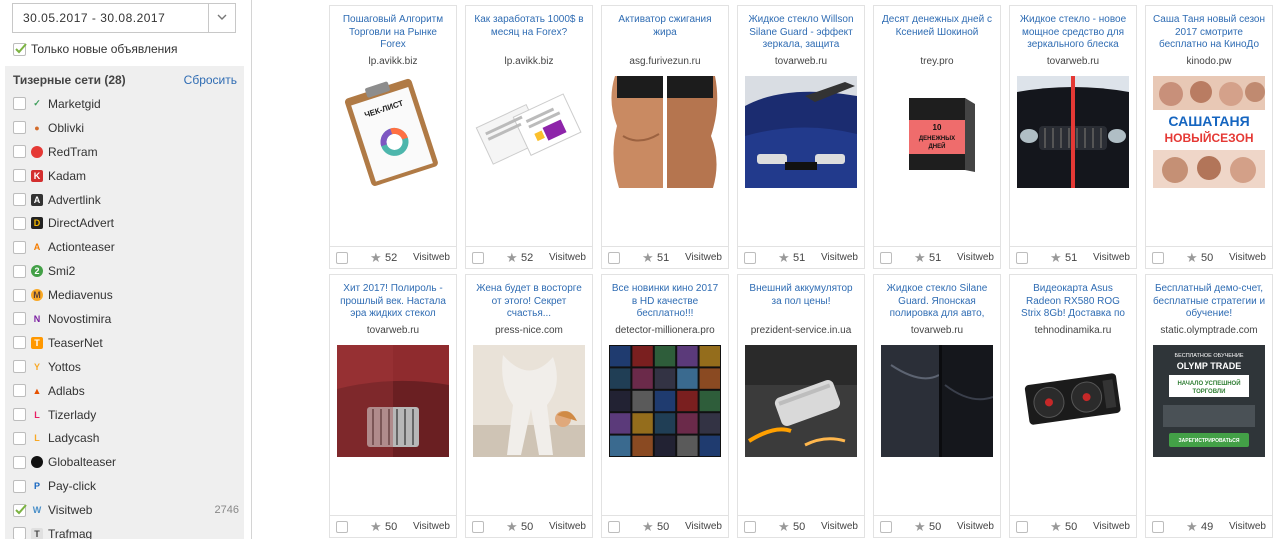 This screenshot has width=1276, height=539. I want to click on ad-title-link: Внешний аккумулятор за пол цены!, so click(801, 302).